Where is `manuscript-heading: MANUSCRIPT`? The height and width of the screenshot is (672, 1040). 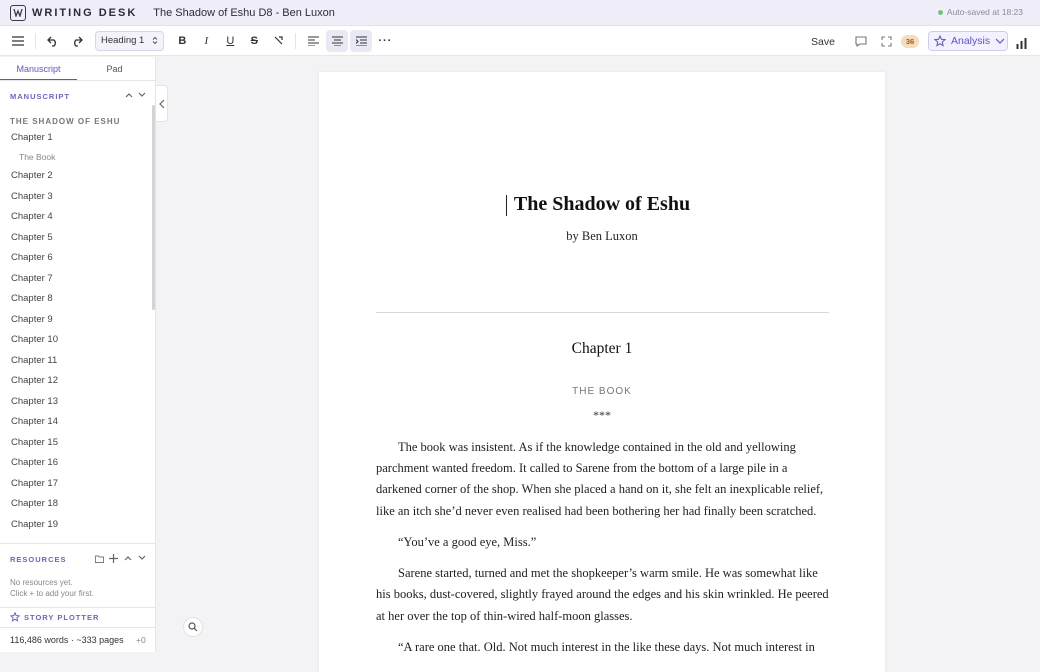
manuscript-heading: MANUSCRIPT is located at coordinates (40, 96).